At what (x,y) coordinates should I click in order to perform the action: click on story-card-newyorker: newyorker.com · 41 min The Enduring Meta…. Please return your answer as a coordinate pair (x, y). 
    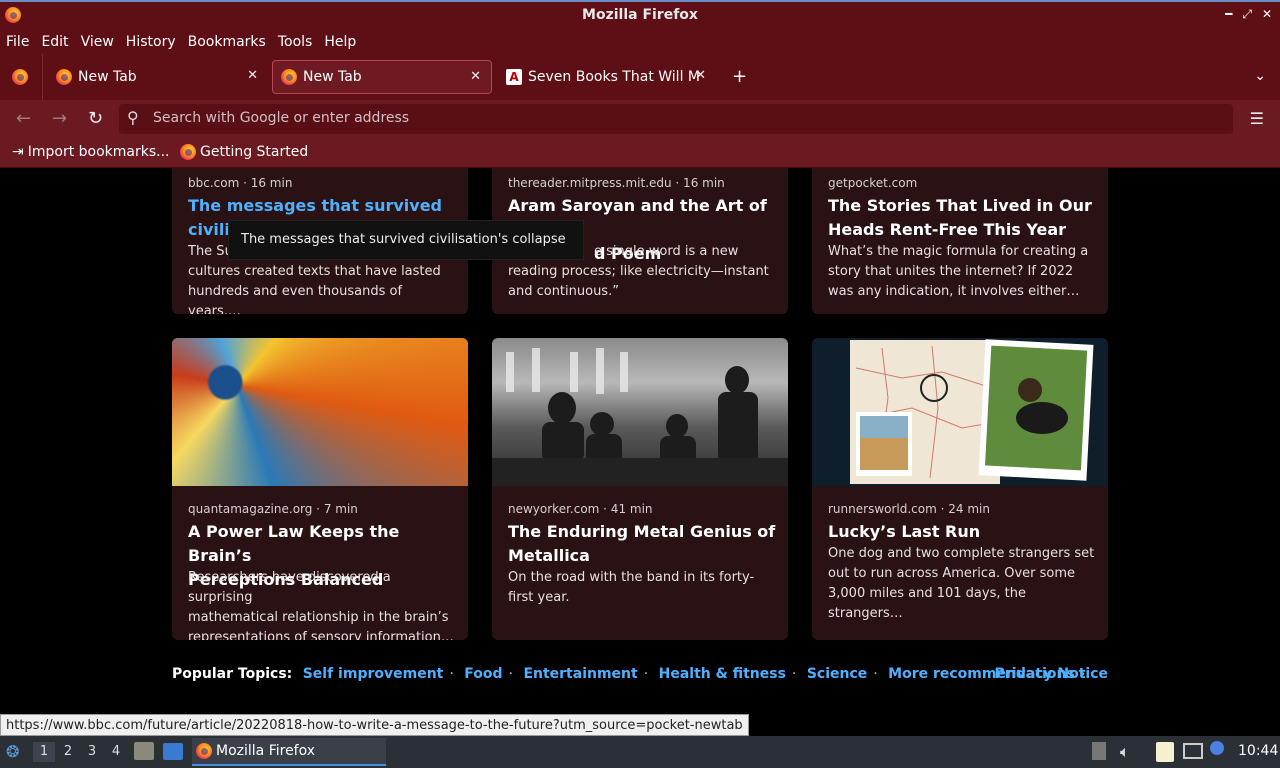
    Looking at the image, I should click on (640, 489).